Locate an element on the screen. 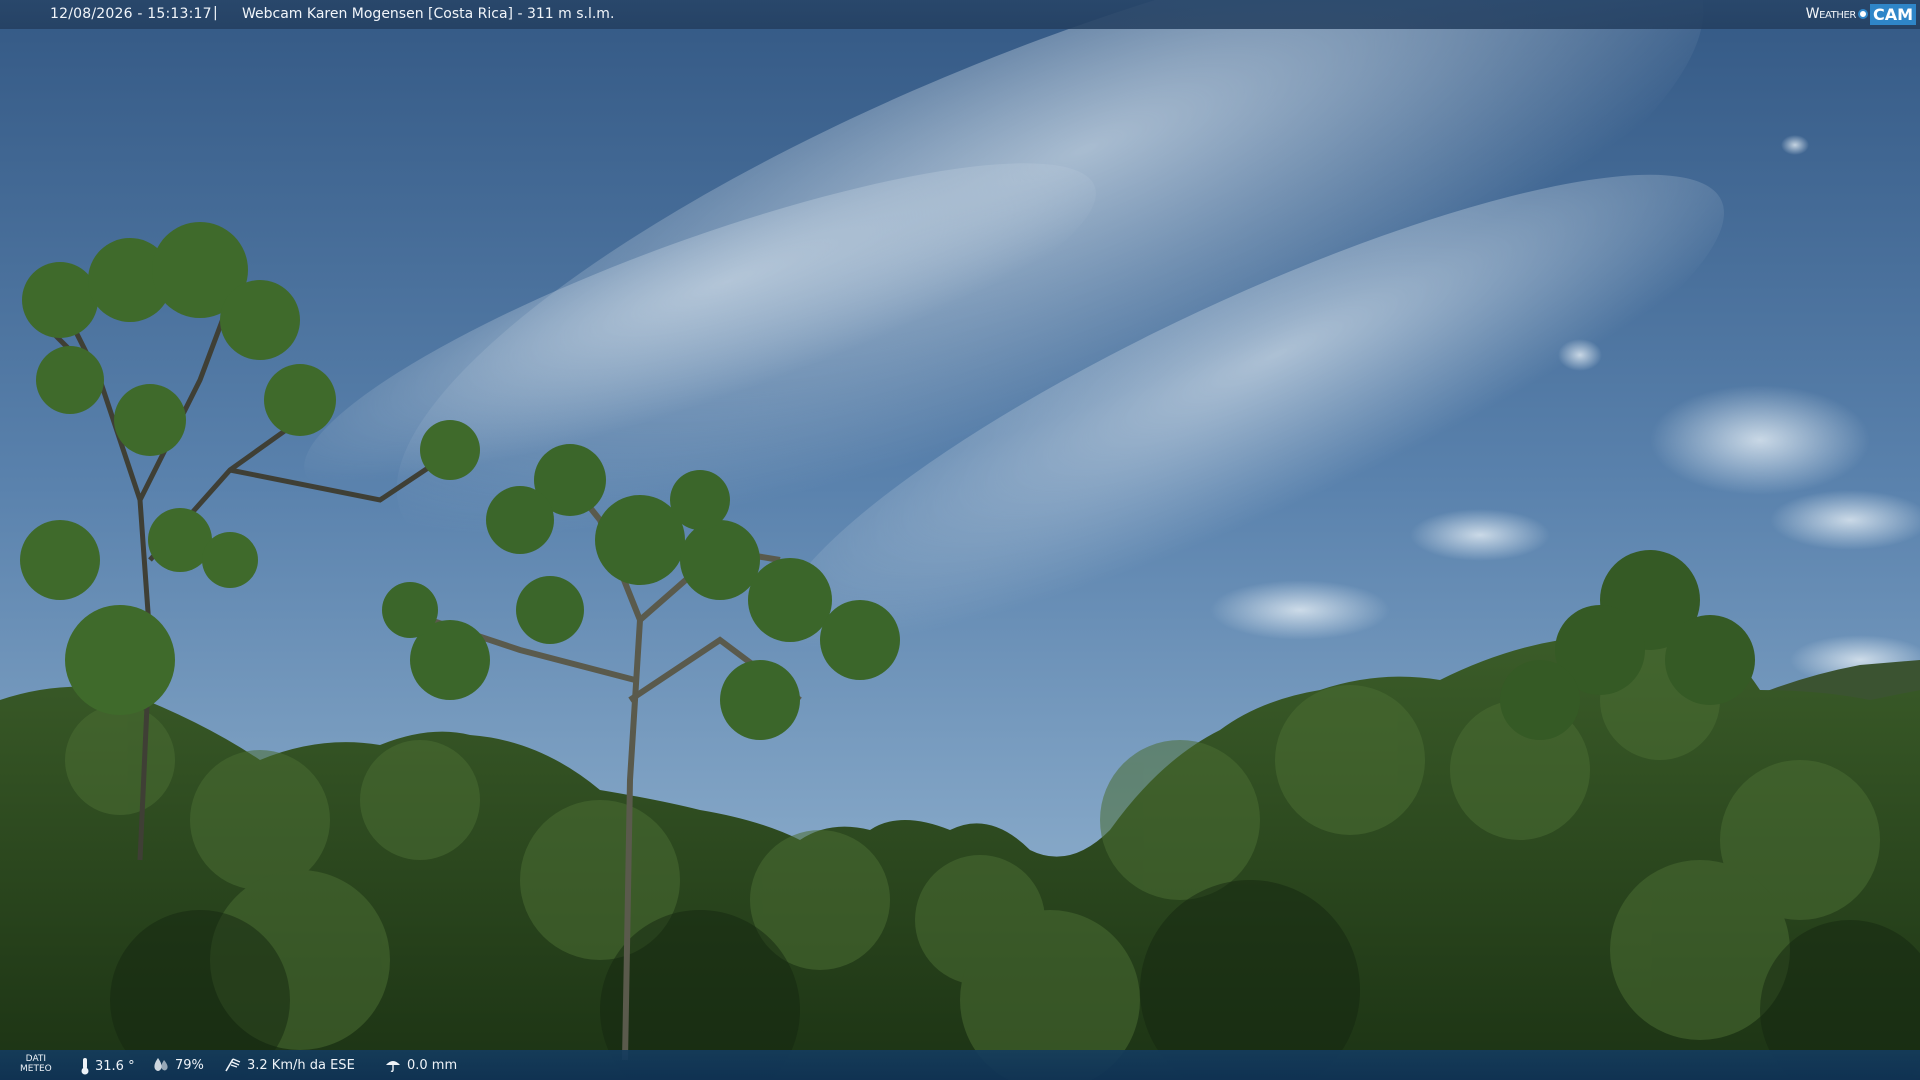  rain-readout: 0.0 mm is located at coordinates (420, 1065).